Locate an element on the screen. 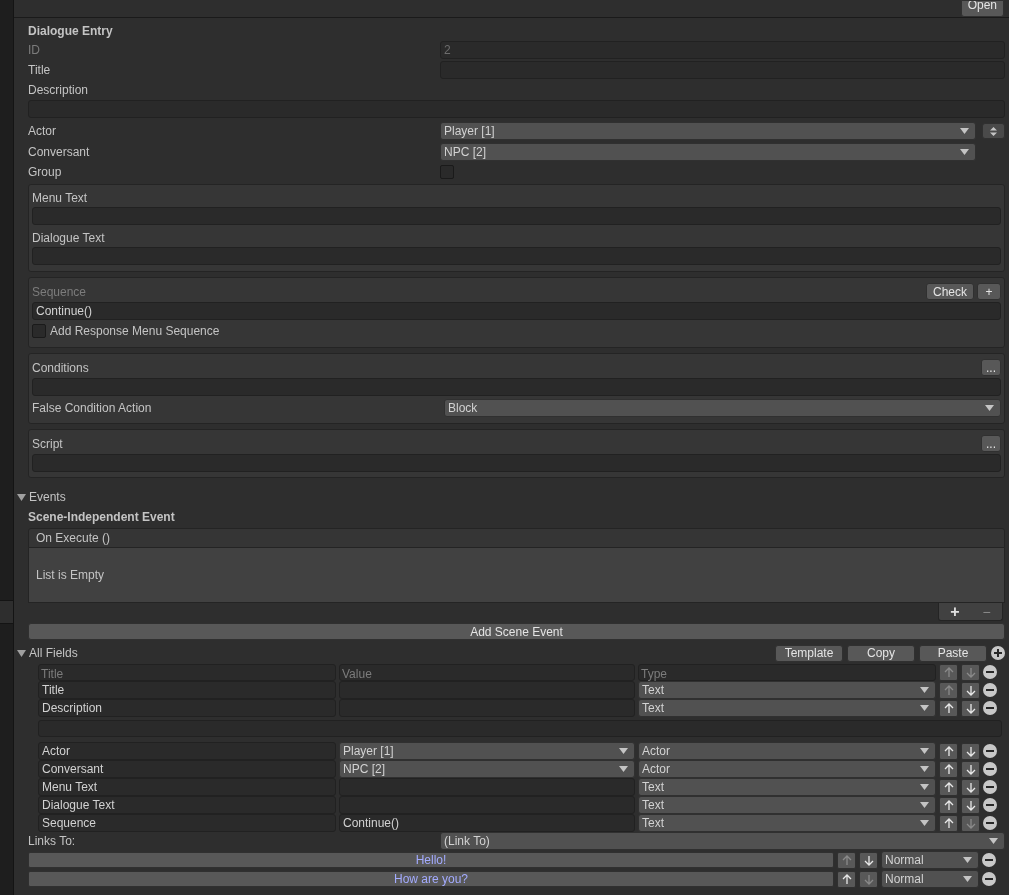  add-scene-event-button: Add Scene Event is located at coordinates (516, 631).